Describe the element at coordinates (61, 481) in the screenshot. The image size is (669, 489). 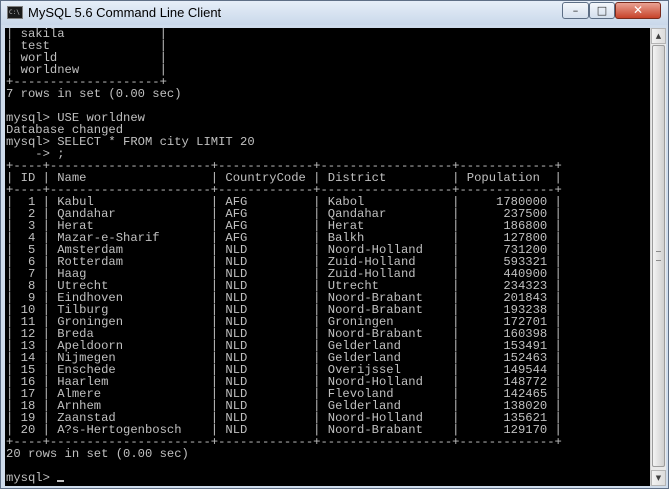
I see `text-cursor` at that location.